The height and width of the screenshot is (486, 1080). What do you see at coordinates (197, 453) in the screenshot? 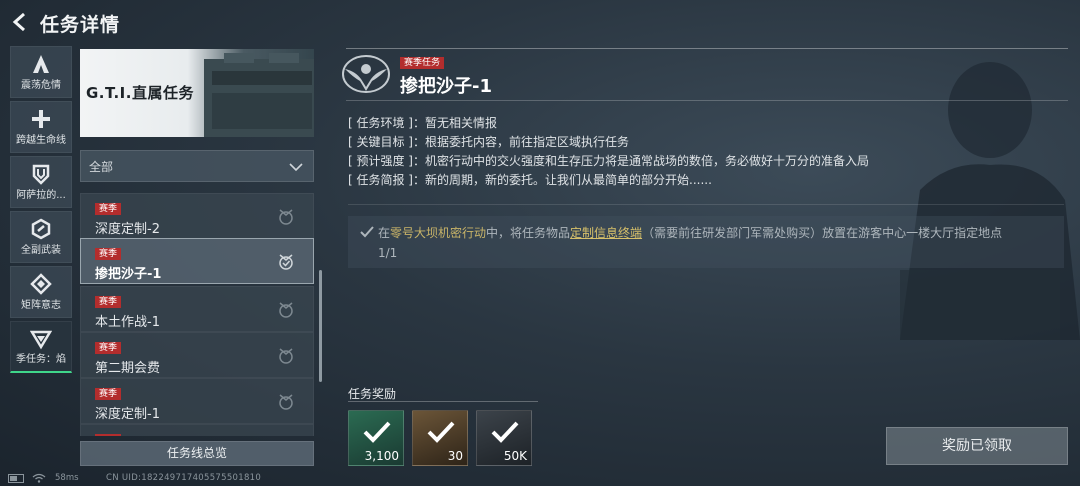
I see `task-line-overview-button: 任务线总览` at bounding box center [197, 453].